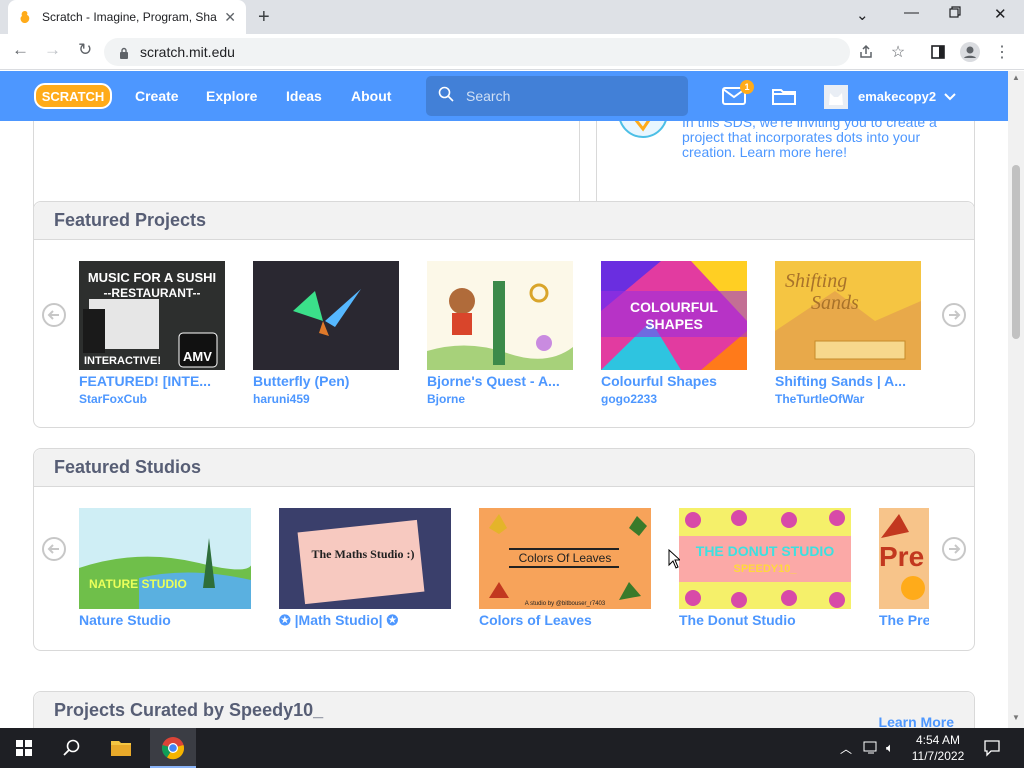 This screenshot has width=1024, height=768. Describe the element at coordinates (371, 96) in the screenshot. I see `nav-about: About` at that location.